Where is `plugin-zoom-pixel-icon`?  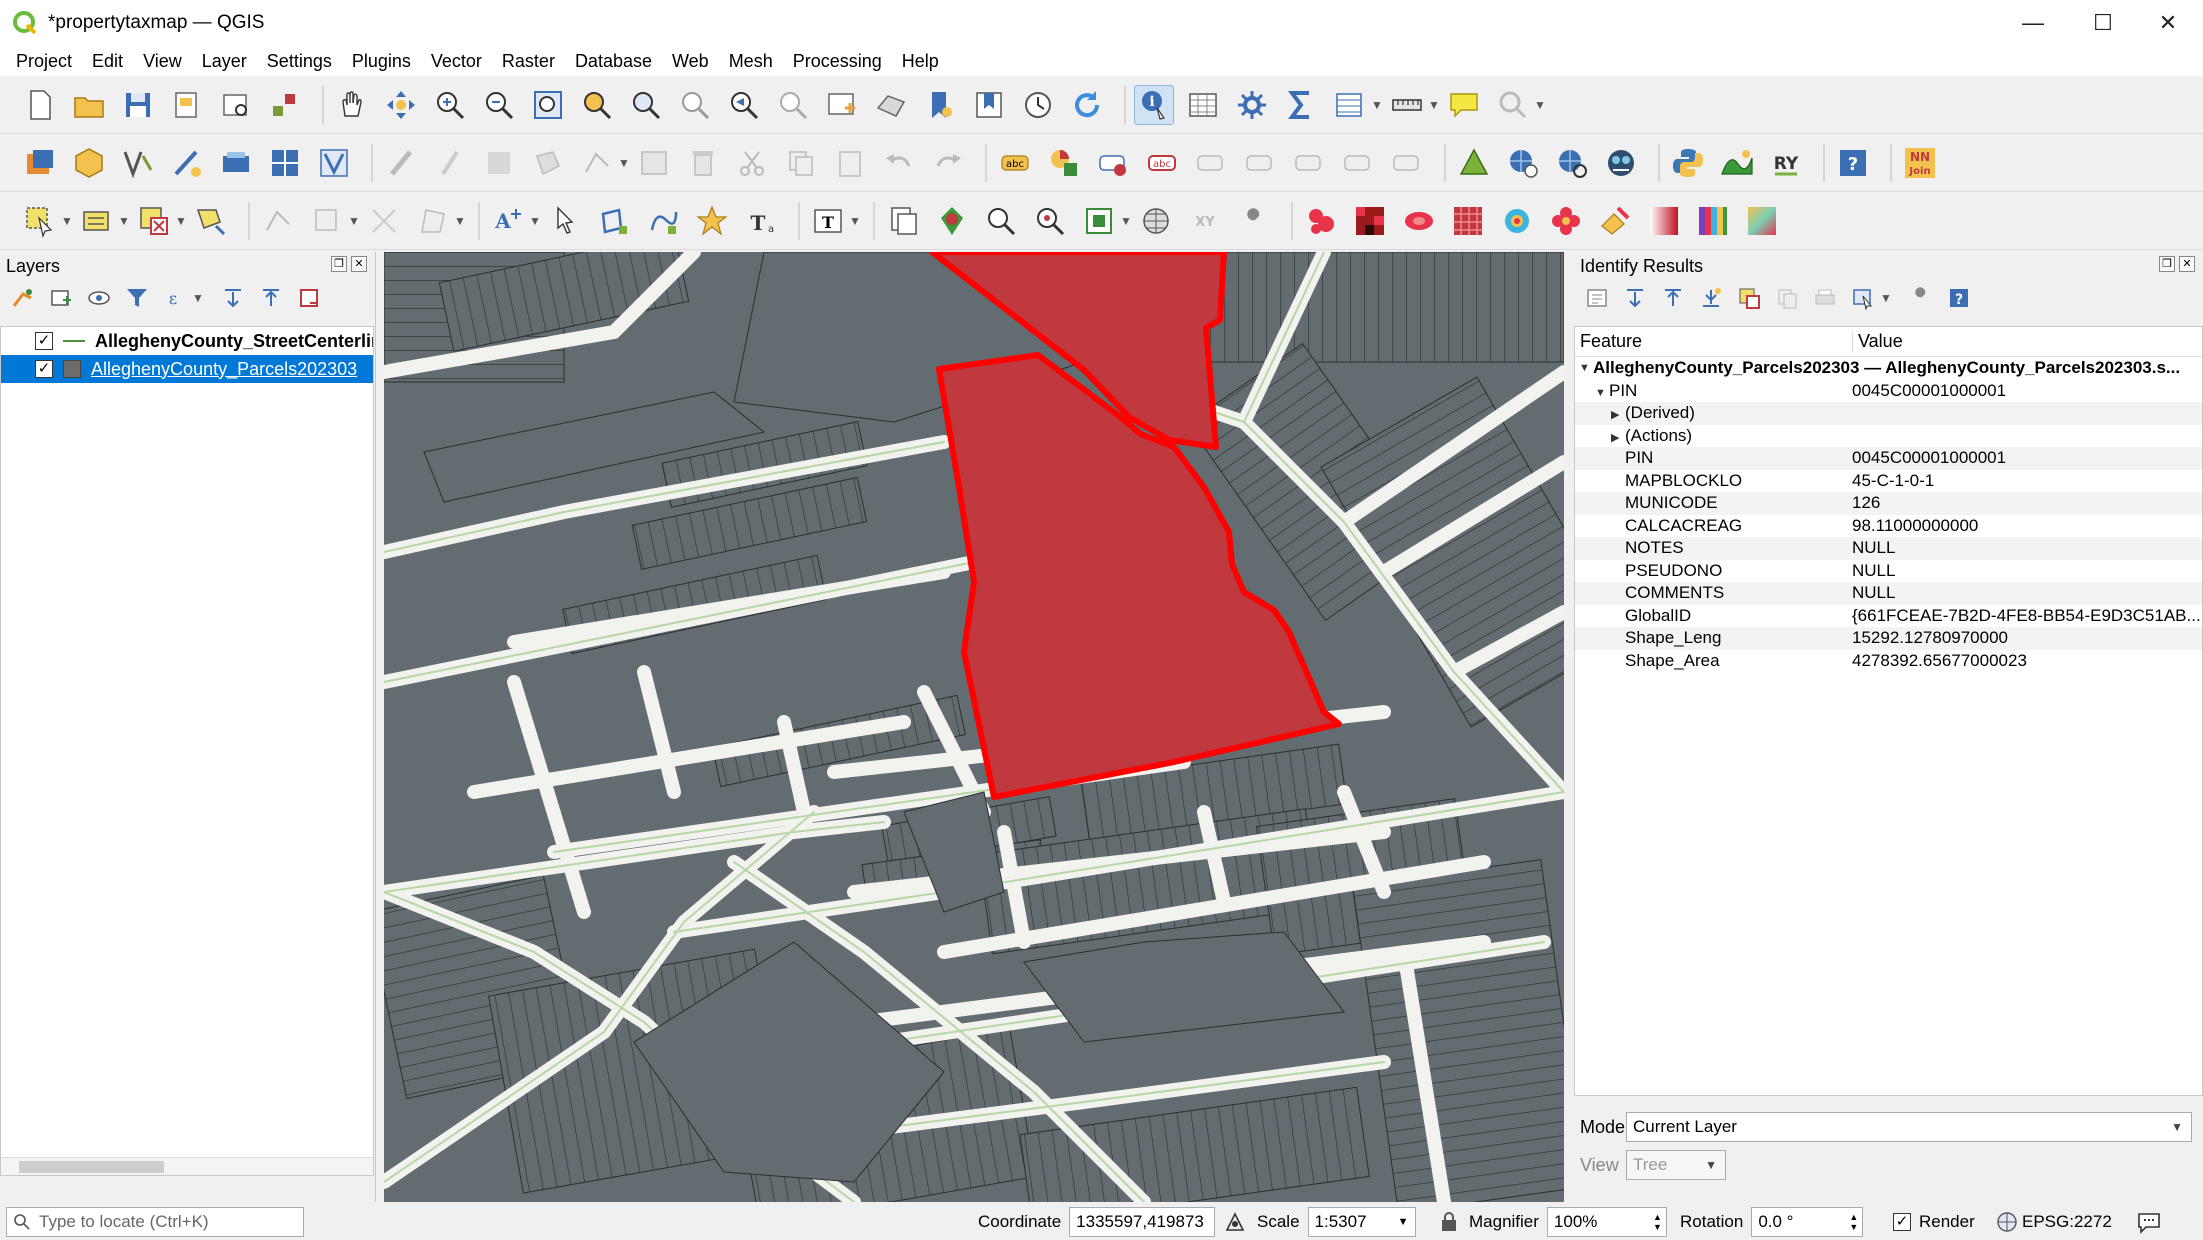
plugin-zoom-pixel-icon is located at coordinates (1050, 221).